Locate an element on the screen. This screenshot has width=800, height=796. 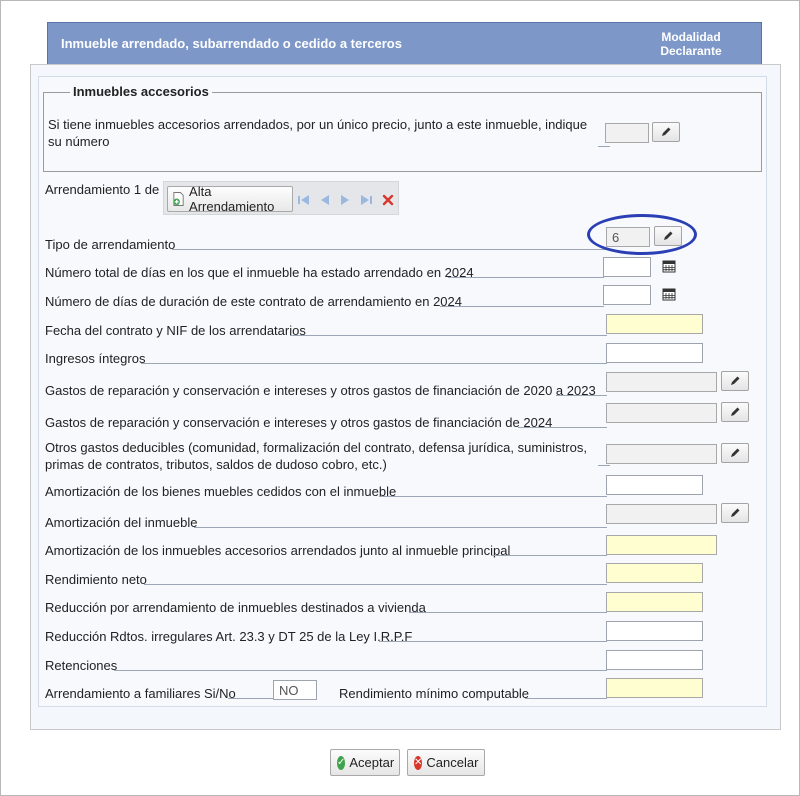
edit-gastos-2020-2023-button is located at coordinates (735, 381).